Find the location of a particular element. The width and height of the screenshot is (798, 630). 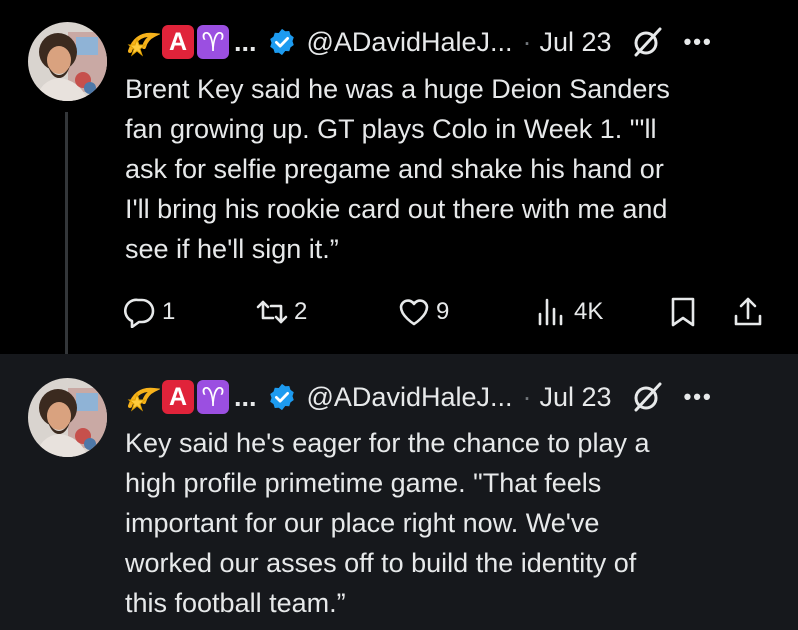

share-button is located at coordinates (748, 312).